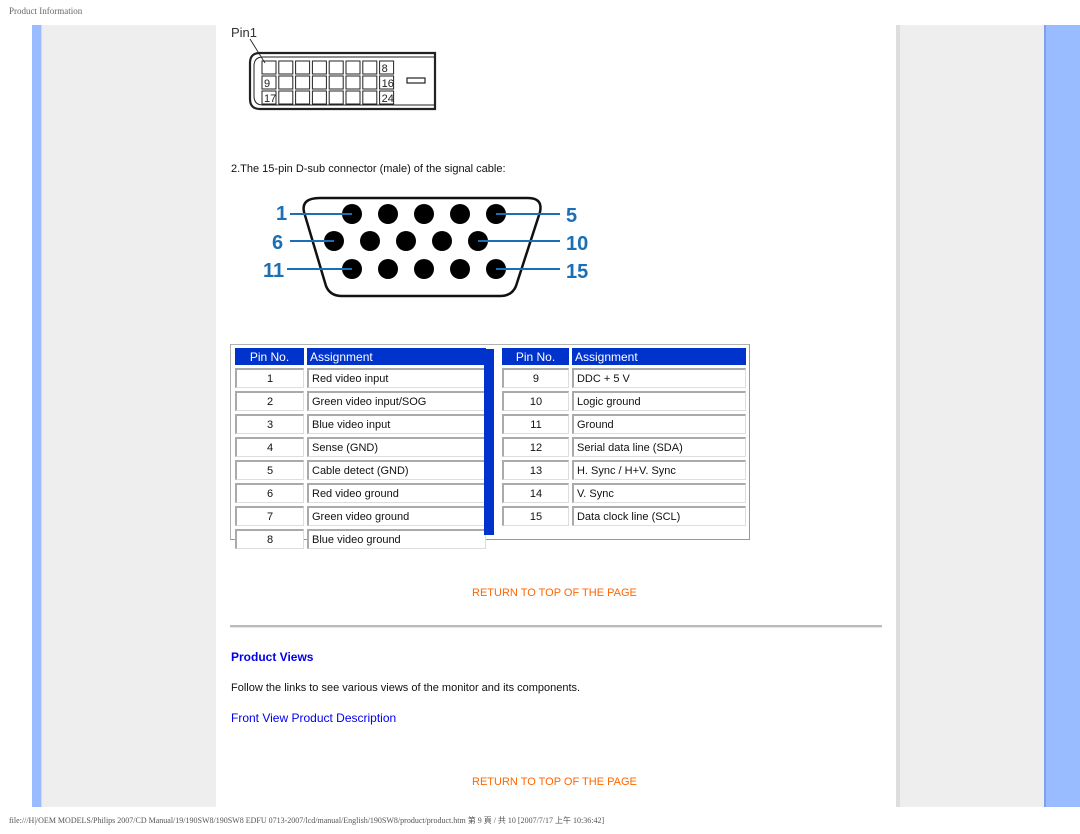 The image size is (1080, 834). I want to click on table-row: 9 DDC + 5 V, so click(624, 378).